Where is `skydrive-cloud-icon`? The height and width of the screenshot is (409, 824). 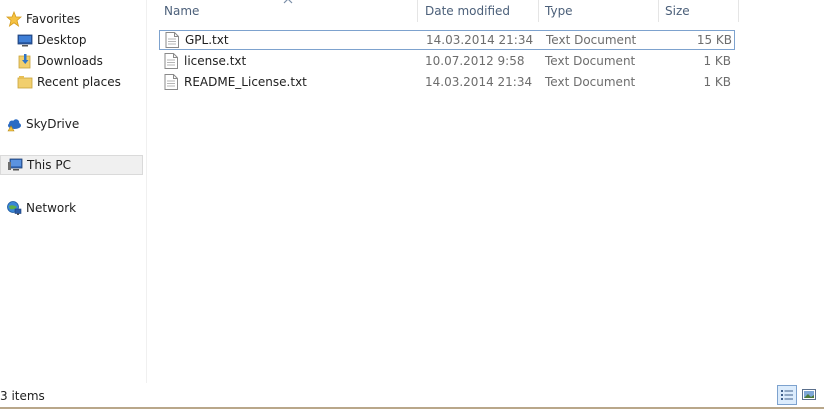
skydrive-cloud-icon is located at coordinates (14, 124).